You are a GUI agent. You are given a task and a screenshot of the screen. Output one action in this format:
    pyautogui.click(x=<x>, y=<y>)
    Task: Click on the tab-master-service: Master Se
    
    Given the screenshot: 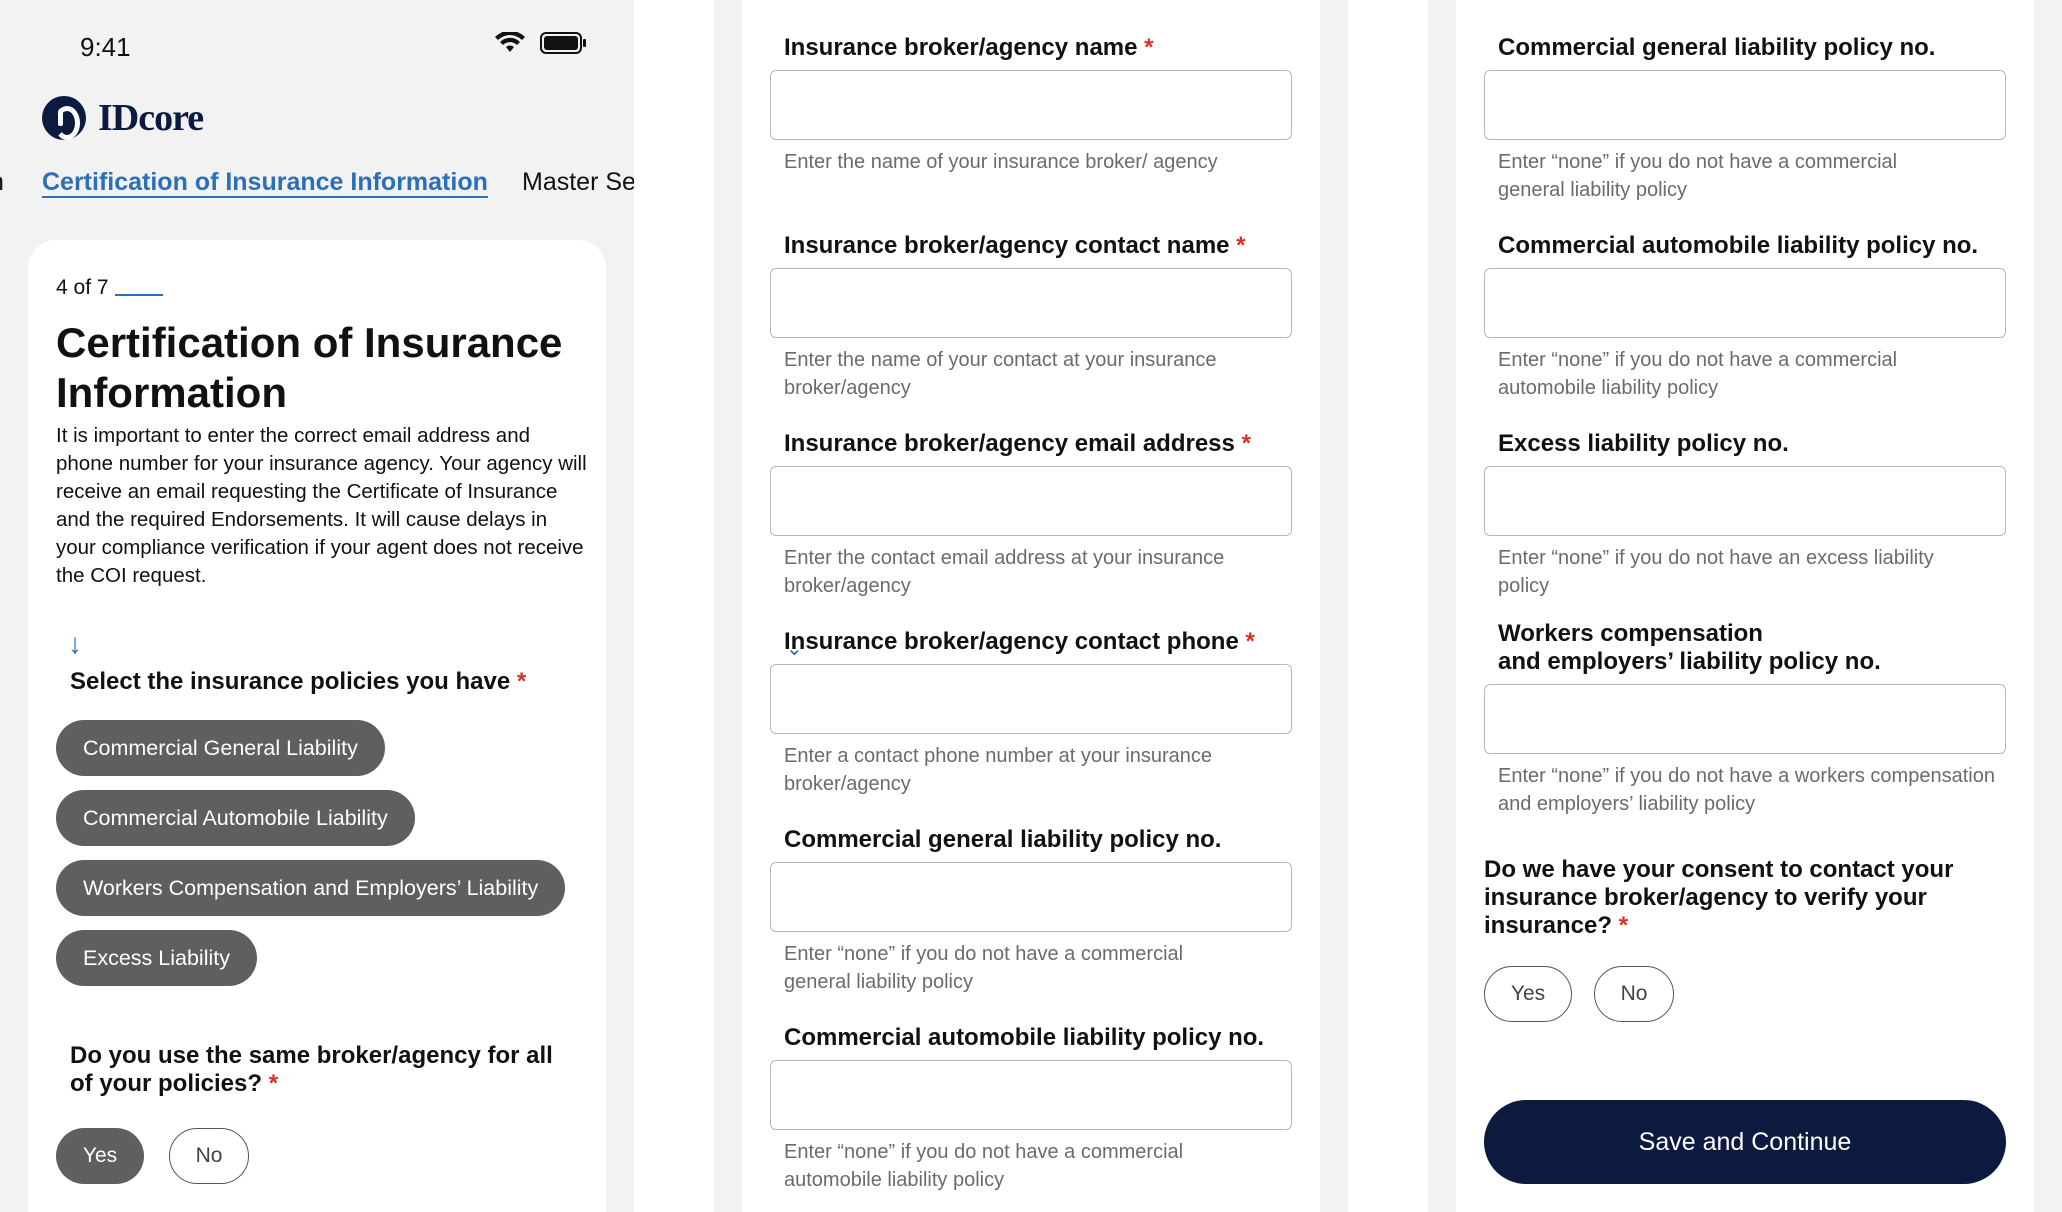 What is the action you would take?
    pyautogui.click(x=578, y=182)
    